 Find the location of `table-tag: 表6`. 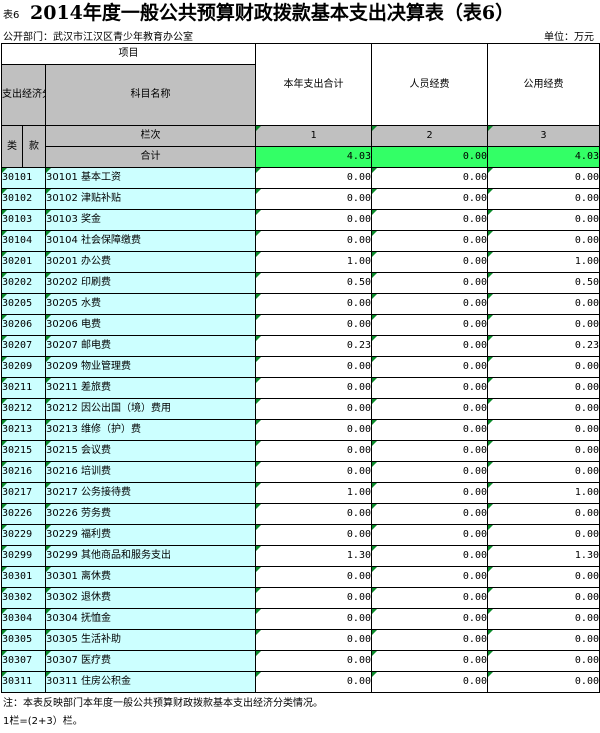

table-tag: 表6 is located at coordinates (11, 15).